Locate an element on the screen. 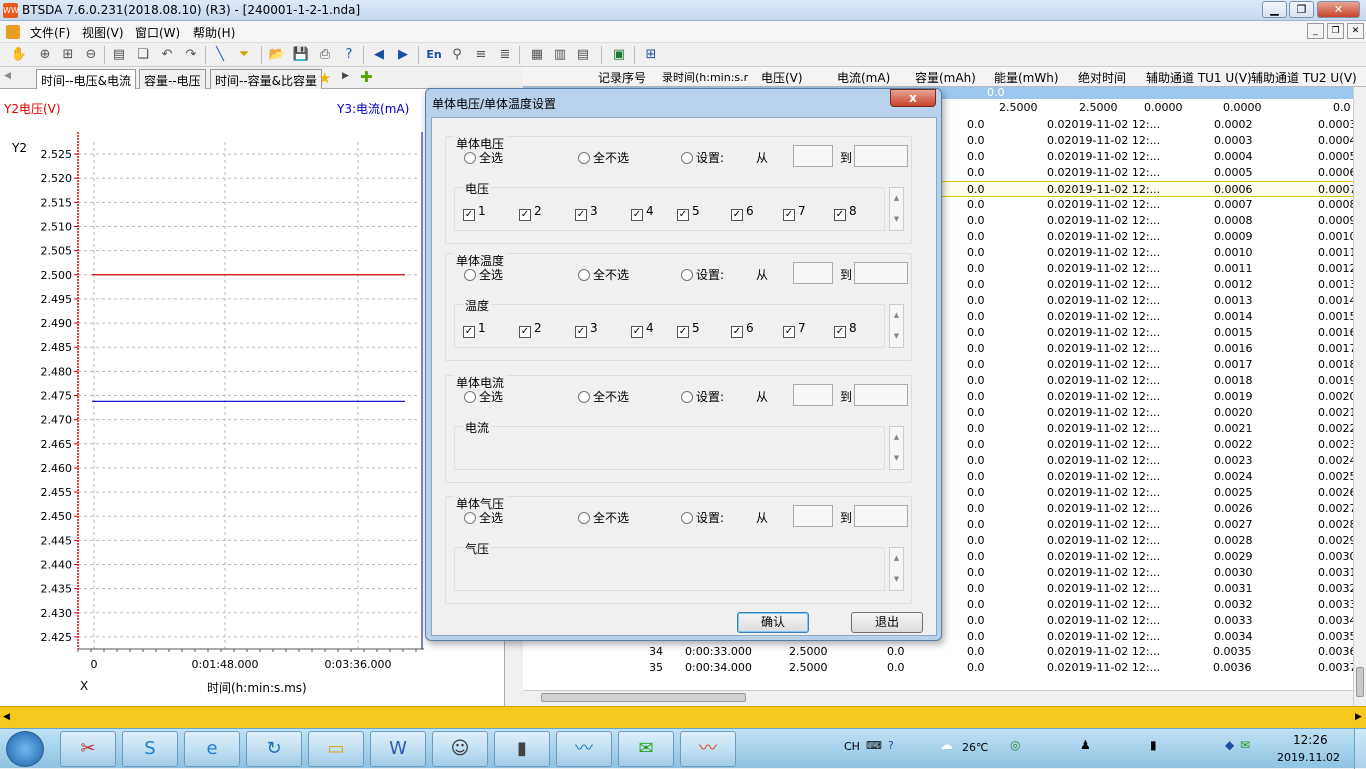 The image size is (1366, 769). table-icon: ▦ is located at coordinates (537, 55).